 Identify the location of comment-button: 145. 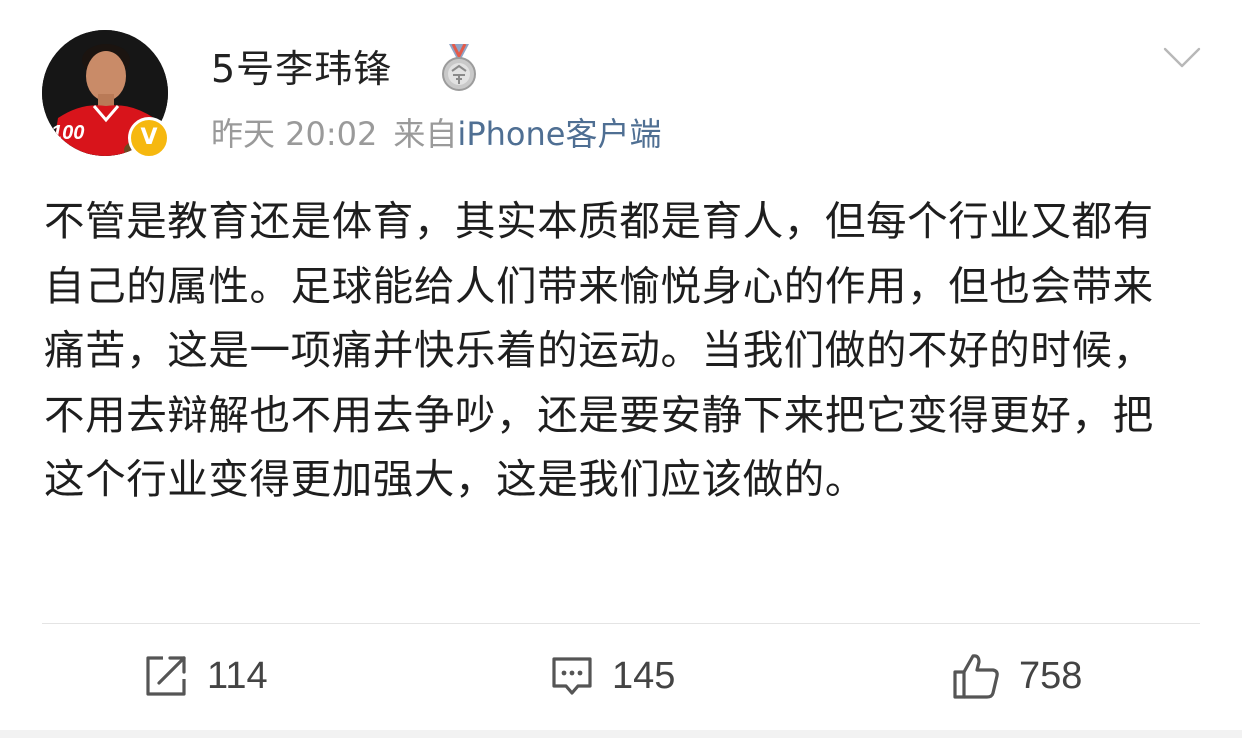
(612, 676).